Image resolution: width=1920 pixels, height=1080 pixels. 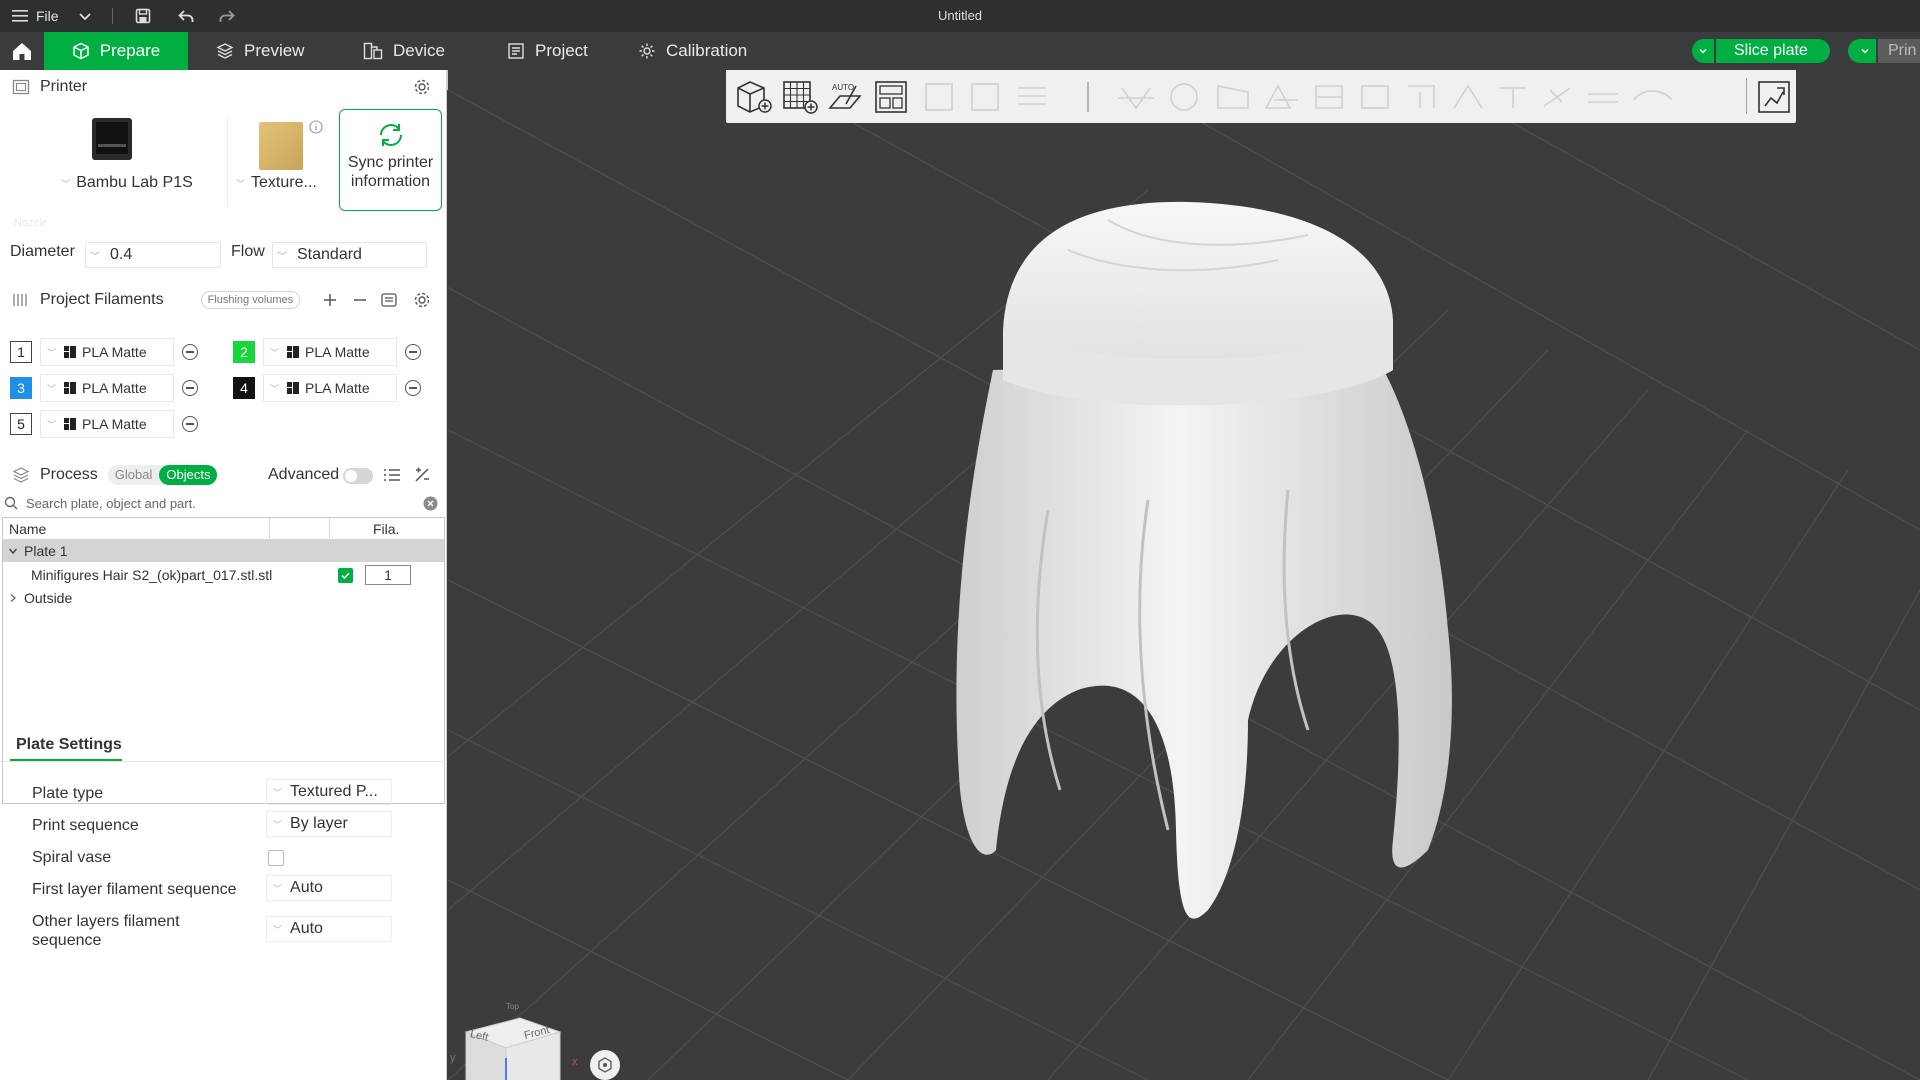 What do you see at coordinates (276, 858) in the screenshot?
I see `spiral-vase-checkbox` at bounding box center [276, 858].